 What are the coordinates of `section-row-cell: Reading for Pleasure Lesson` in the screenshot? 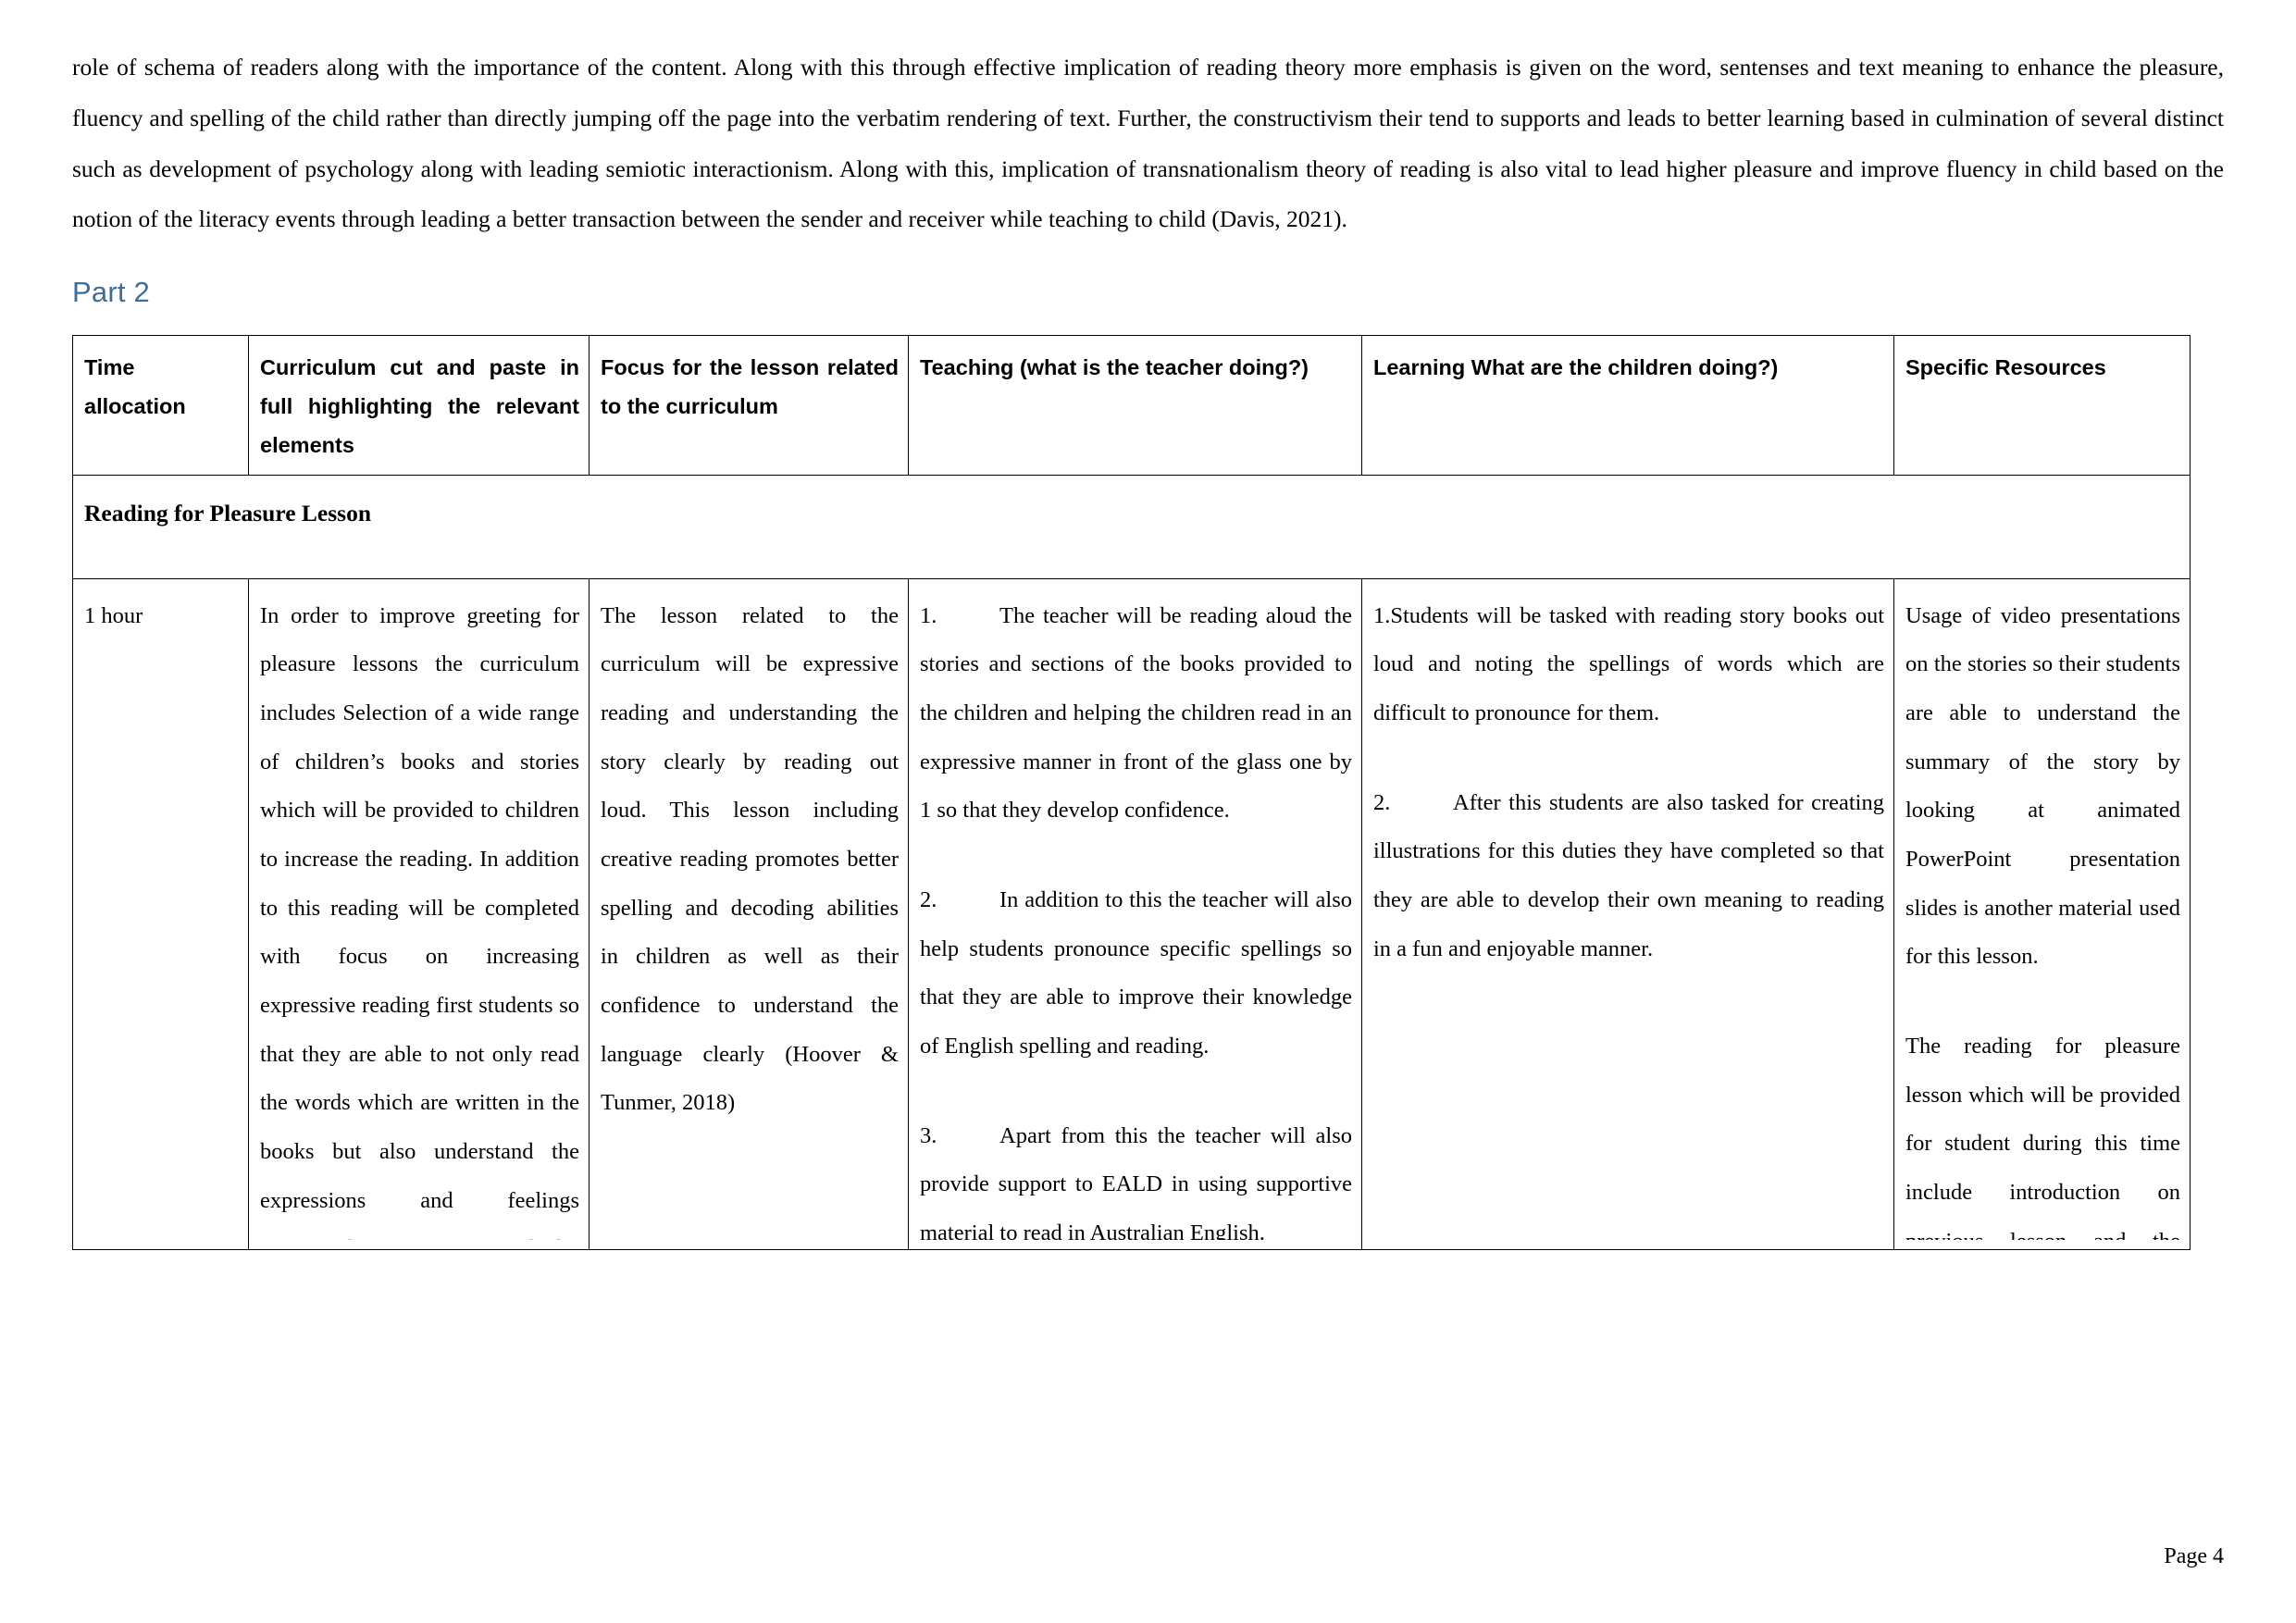 It's located at (1131, 526).